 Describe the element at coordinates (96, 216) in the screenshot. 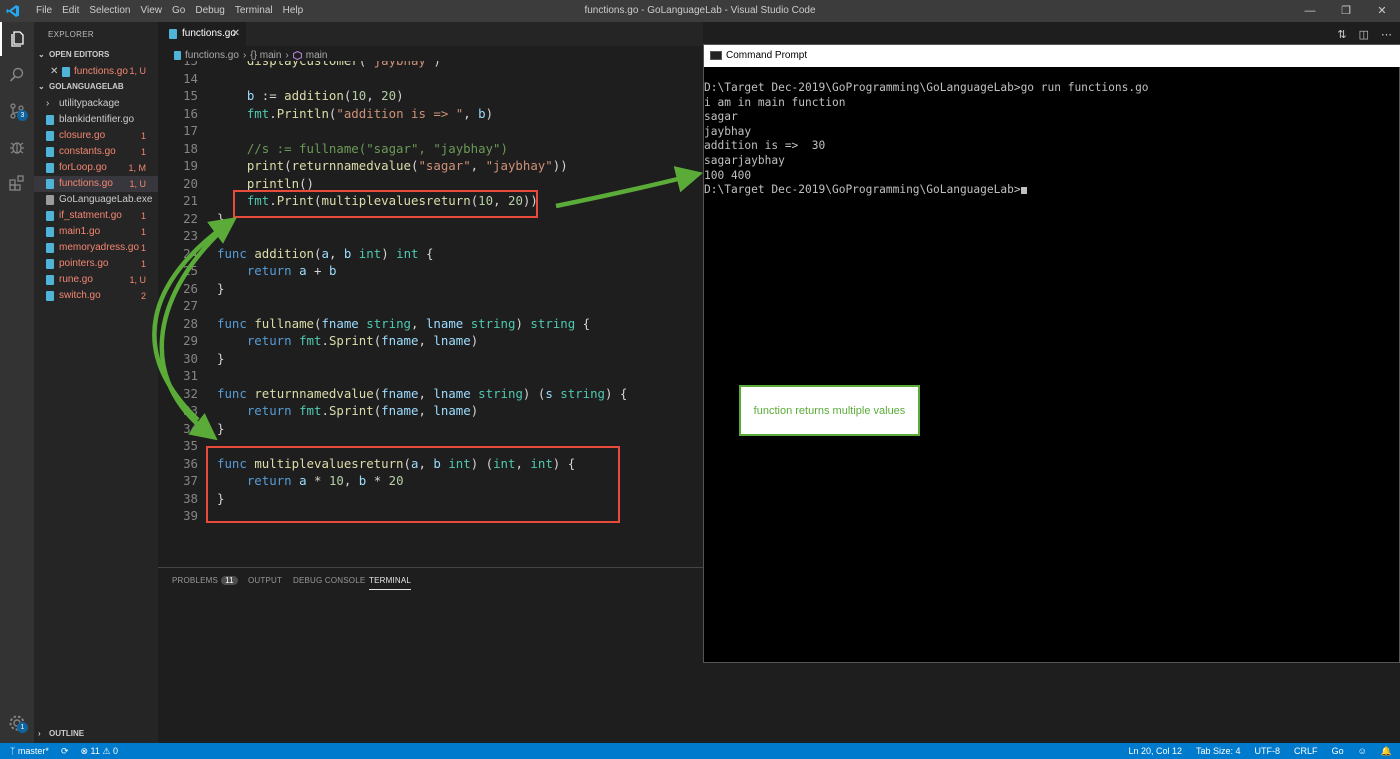

I see `file-tree-item: if_statment.go 1` at that location.